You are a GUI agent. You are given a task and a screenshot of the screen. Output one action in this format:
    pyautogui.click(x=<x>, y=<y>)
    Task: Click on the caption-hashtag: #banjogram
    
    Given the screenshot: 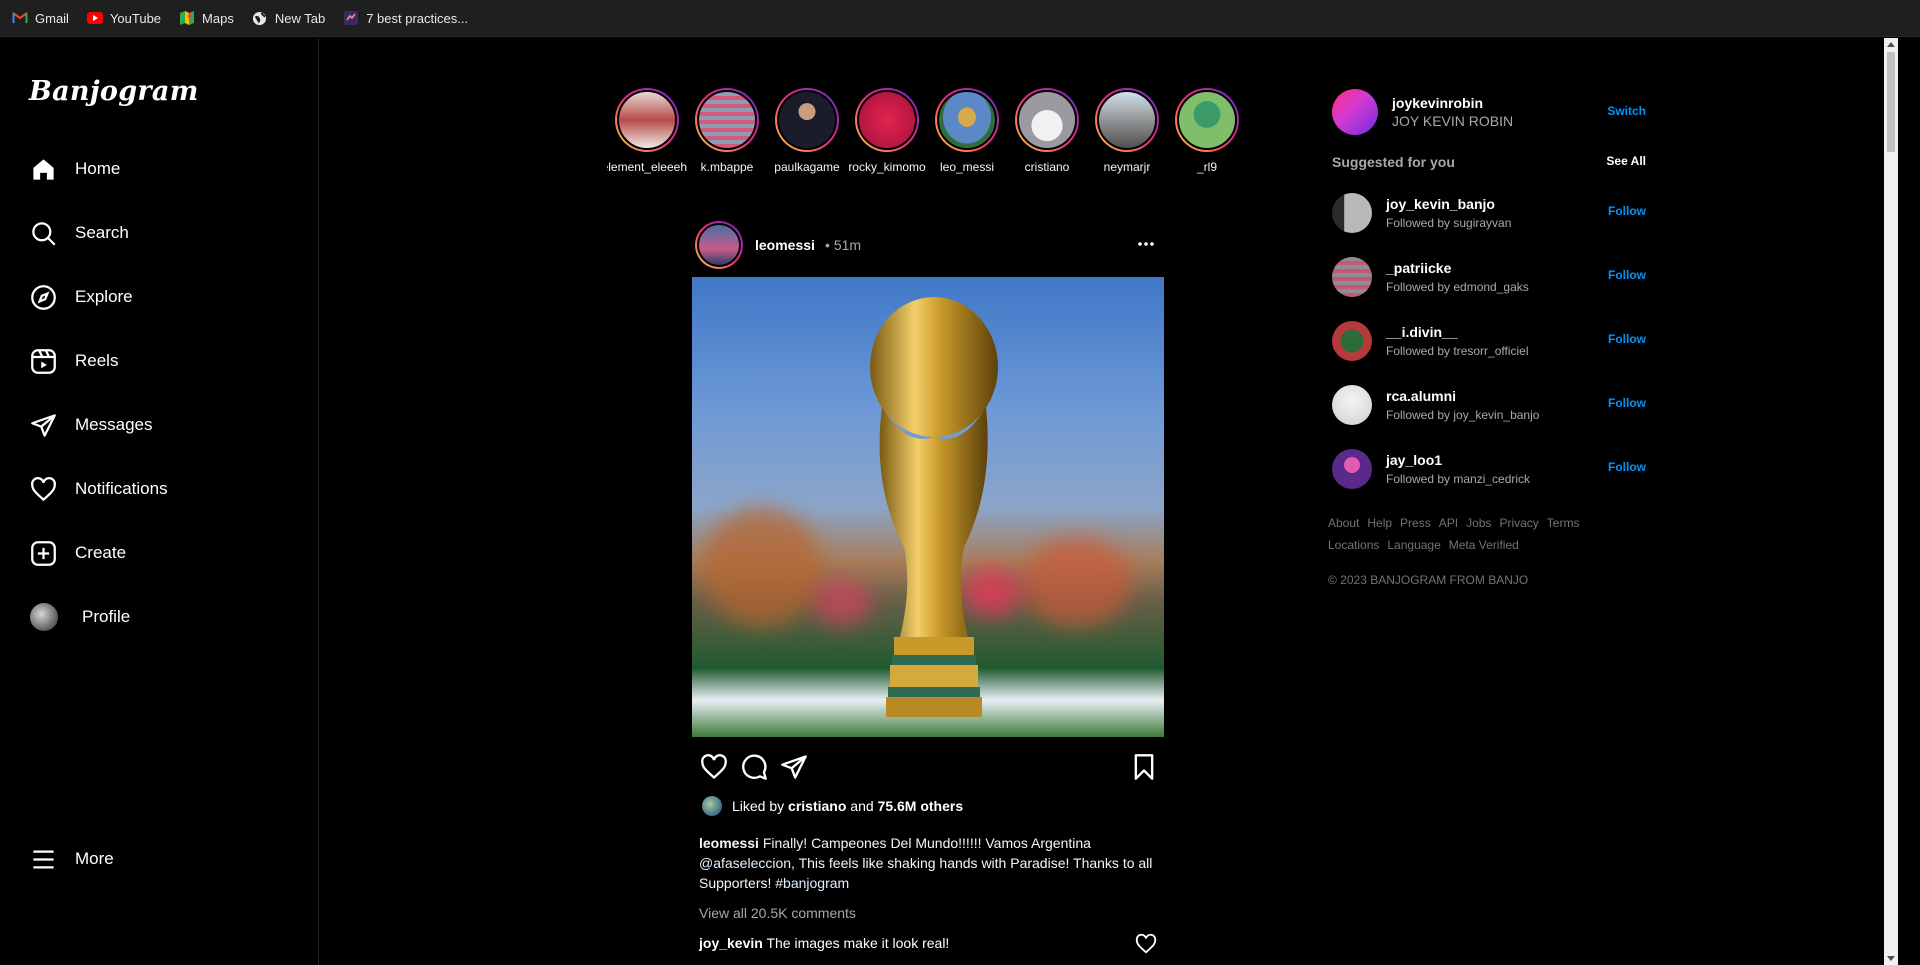 What is the action you would take?
    pyautogui.click(x=812, y=883)
    